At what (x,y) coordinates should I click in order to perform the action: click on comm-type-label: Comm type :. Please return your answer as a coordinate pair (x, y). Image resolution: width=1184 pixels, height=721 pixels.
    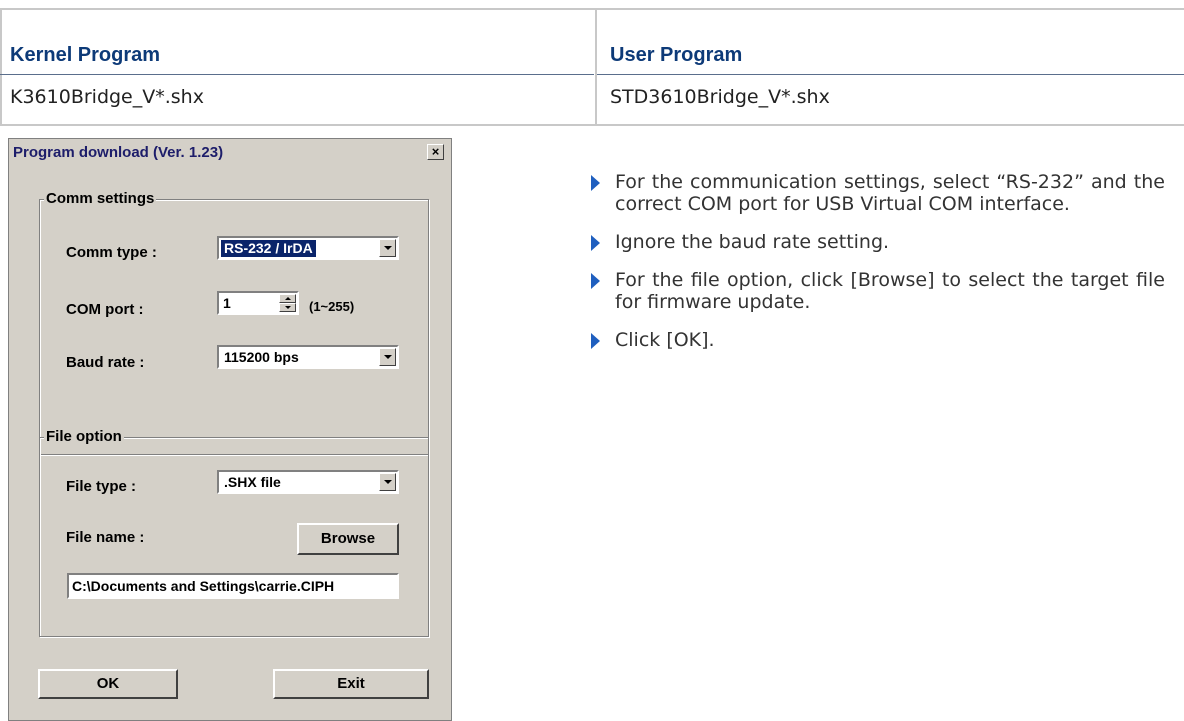
    Looking at the image, I should click on (111, 252).